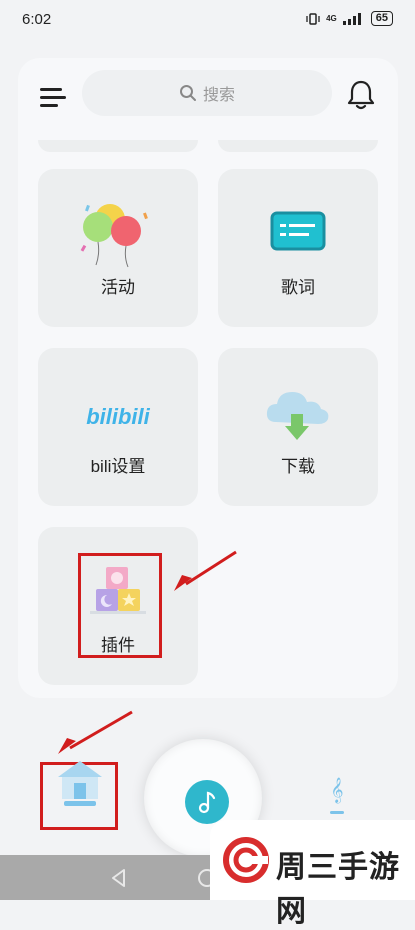 Image resolution: width=415 pixels, height=930 pixels. What do you see at coordinates (80, 785) in the screenshot?
I see `home-icon` at bounding box center [80, 785].